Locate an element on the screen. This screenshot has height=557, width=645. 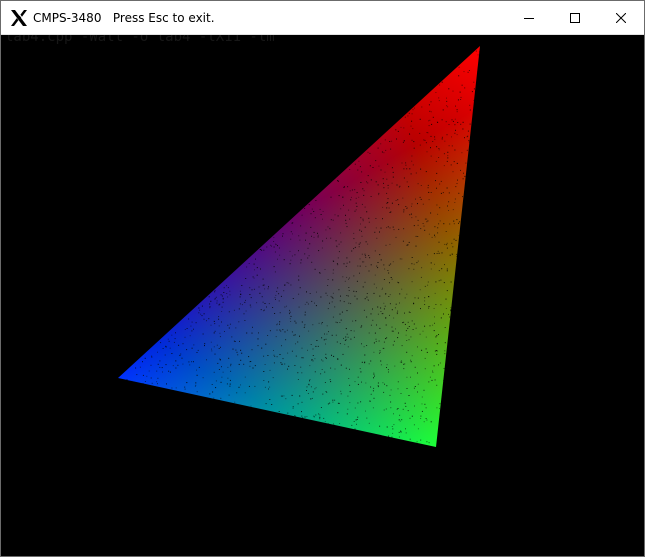
window-title: CMPS-3480 Press Esc to exit. is located at coordinates (124, 18).